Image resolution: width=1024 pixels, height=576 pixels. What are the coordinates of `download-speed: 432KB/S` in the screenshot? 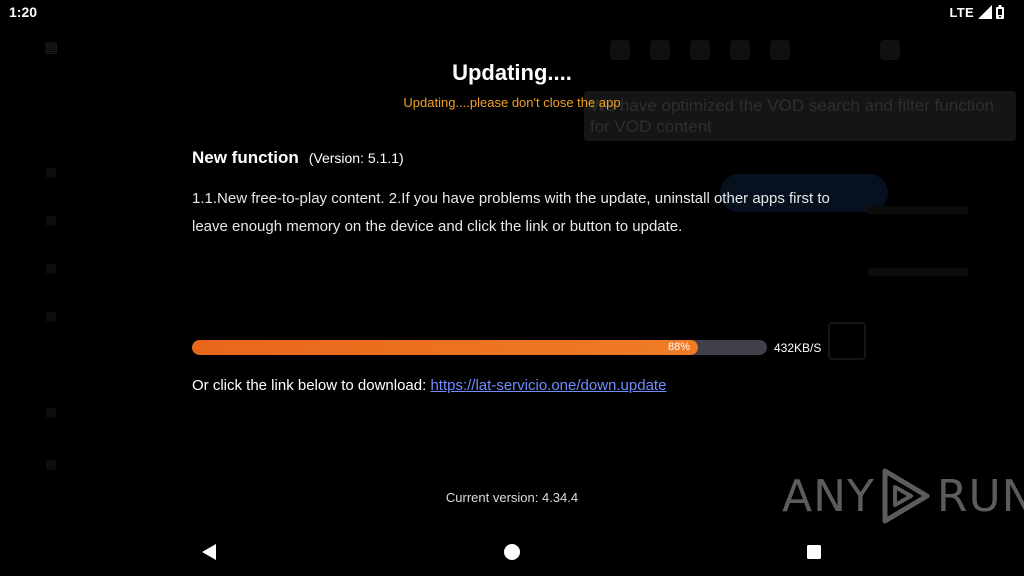 It's located at (798, 348).